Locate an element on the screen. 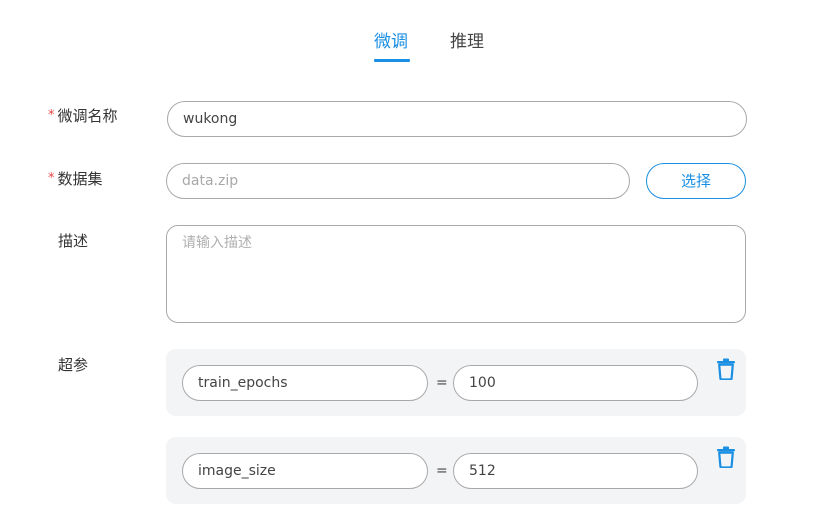  description-label: 描述 is located at coordinates (73, 241).